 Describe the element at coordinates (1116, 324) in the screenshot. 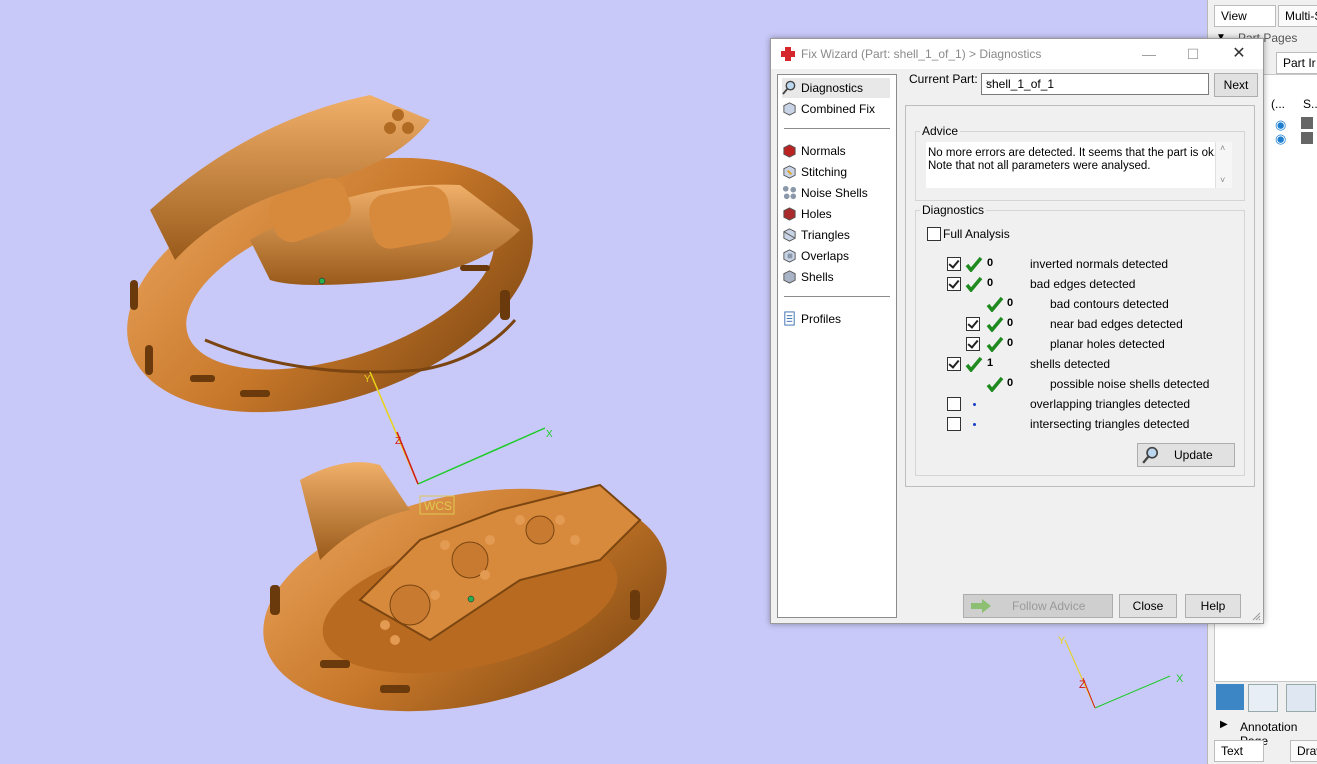

I see `near-bad-edges-label: near bad edges detected` at that location.